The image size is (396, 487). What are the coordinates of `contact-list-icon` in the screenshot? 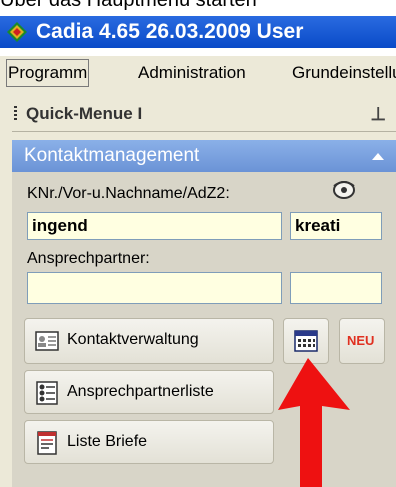 It's located at (47, 393).